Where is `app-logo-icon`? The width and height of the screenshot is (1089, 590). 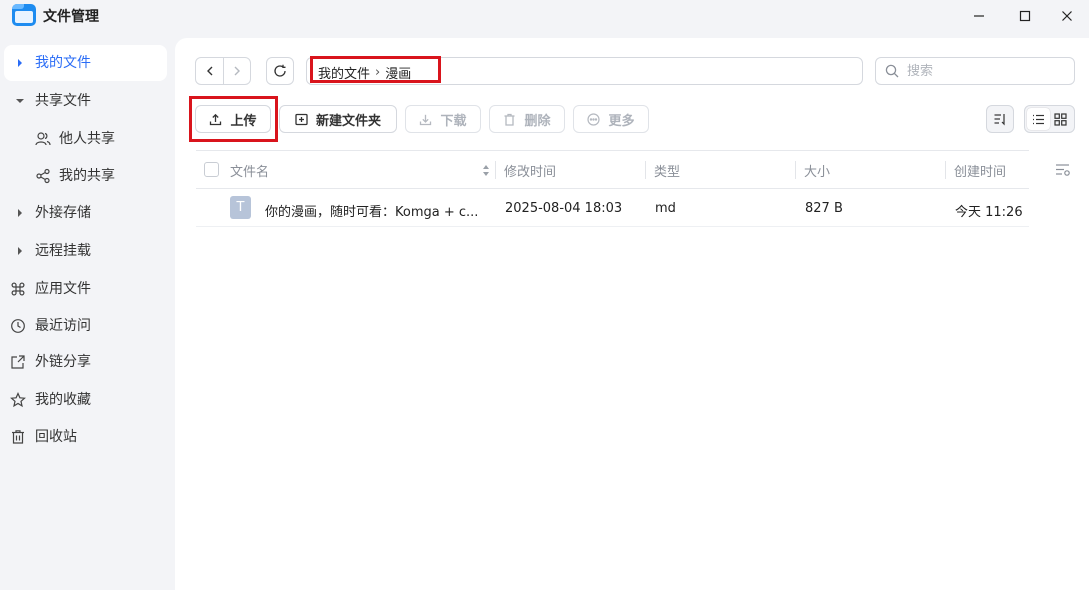 app-logo-icon is located at coordinates (24, 15).